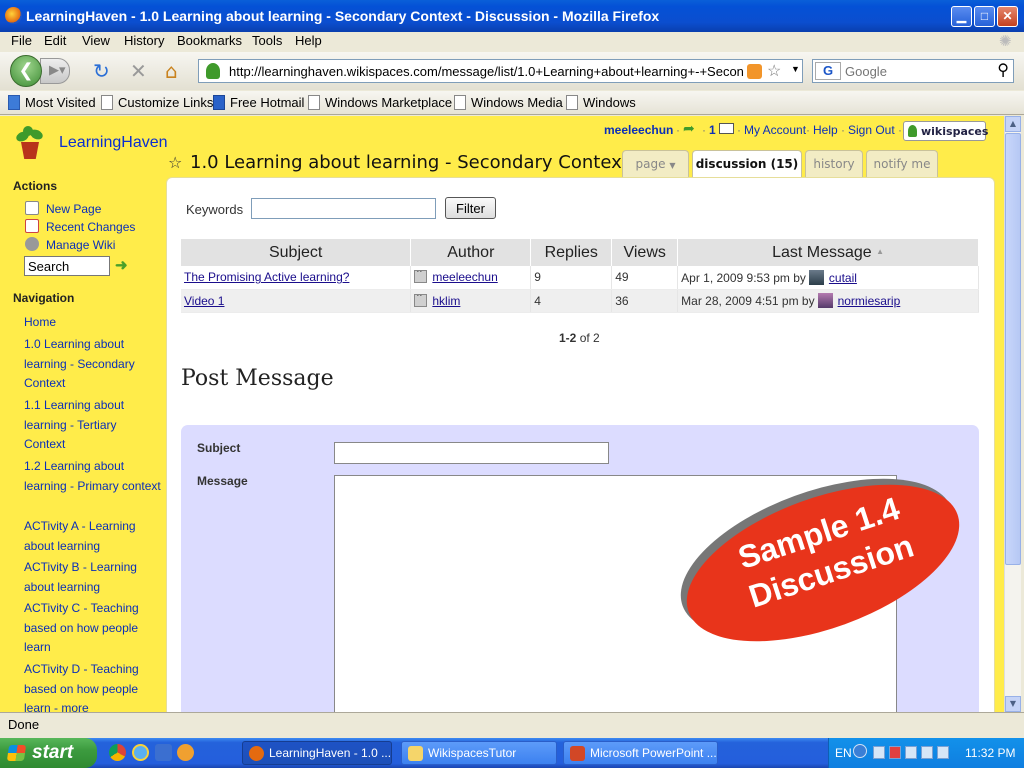  Describe the element at coordinates (113, 143) in the screenshot. I see `site-name: LearningHaven` at that location.